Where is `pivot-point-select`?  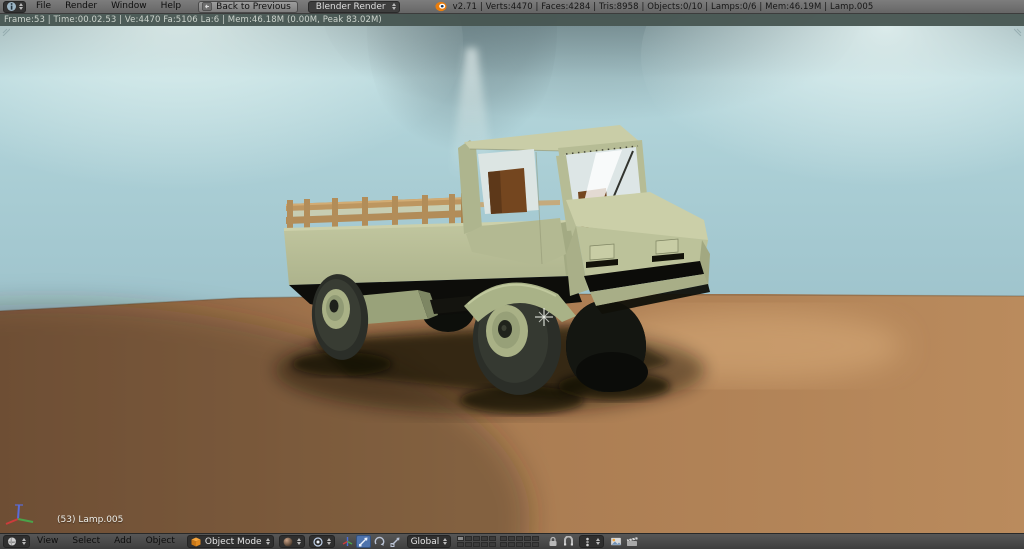
pivot-point-select is located at coordinates (321, 541).